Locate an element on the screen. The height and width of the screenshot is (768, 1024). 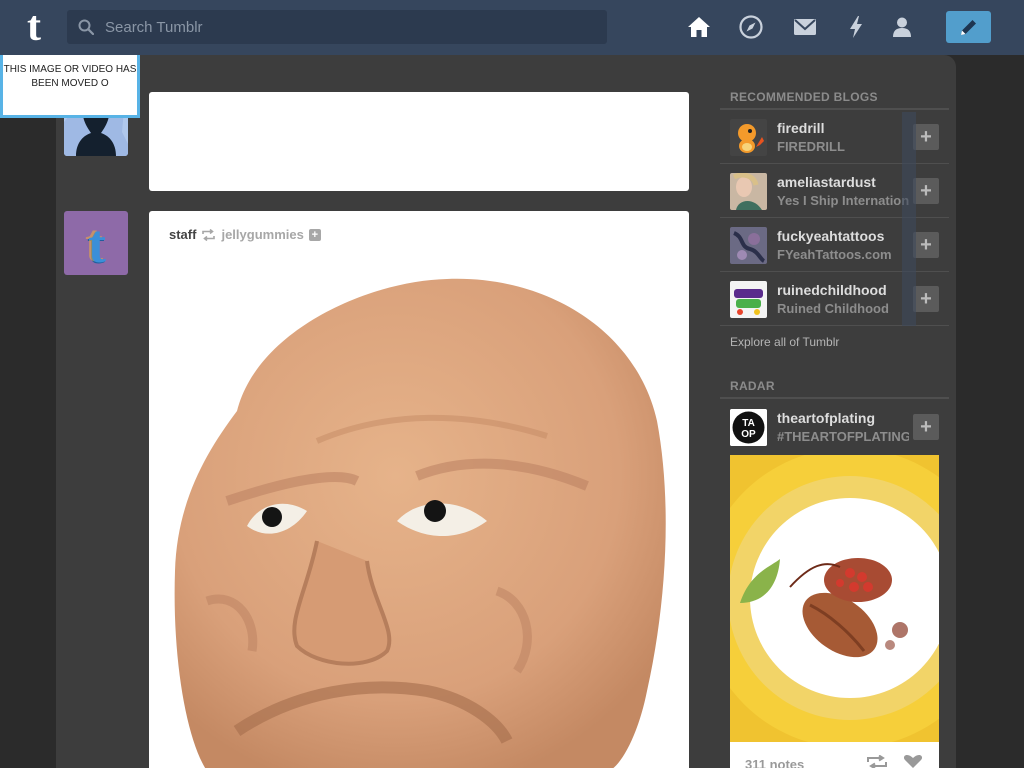
search-input is located at coordinates (350, 27).